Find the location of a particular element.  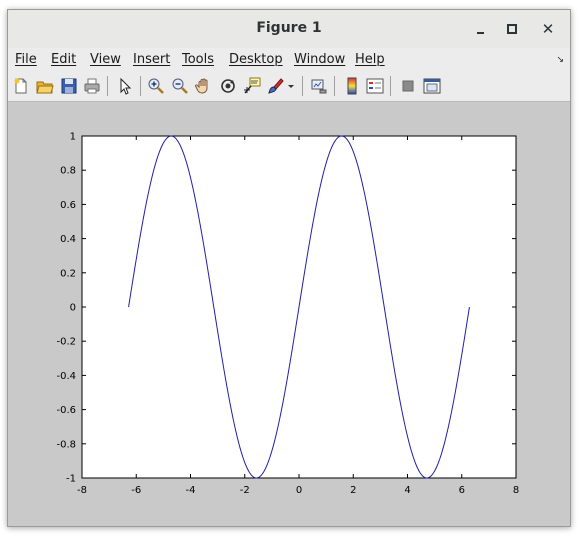

y-tick-label: 0.6 is located at coordinates (68, 205).